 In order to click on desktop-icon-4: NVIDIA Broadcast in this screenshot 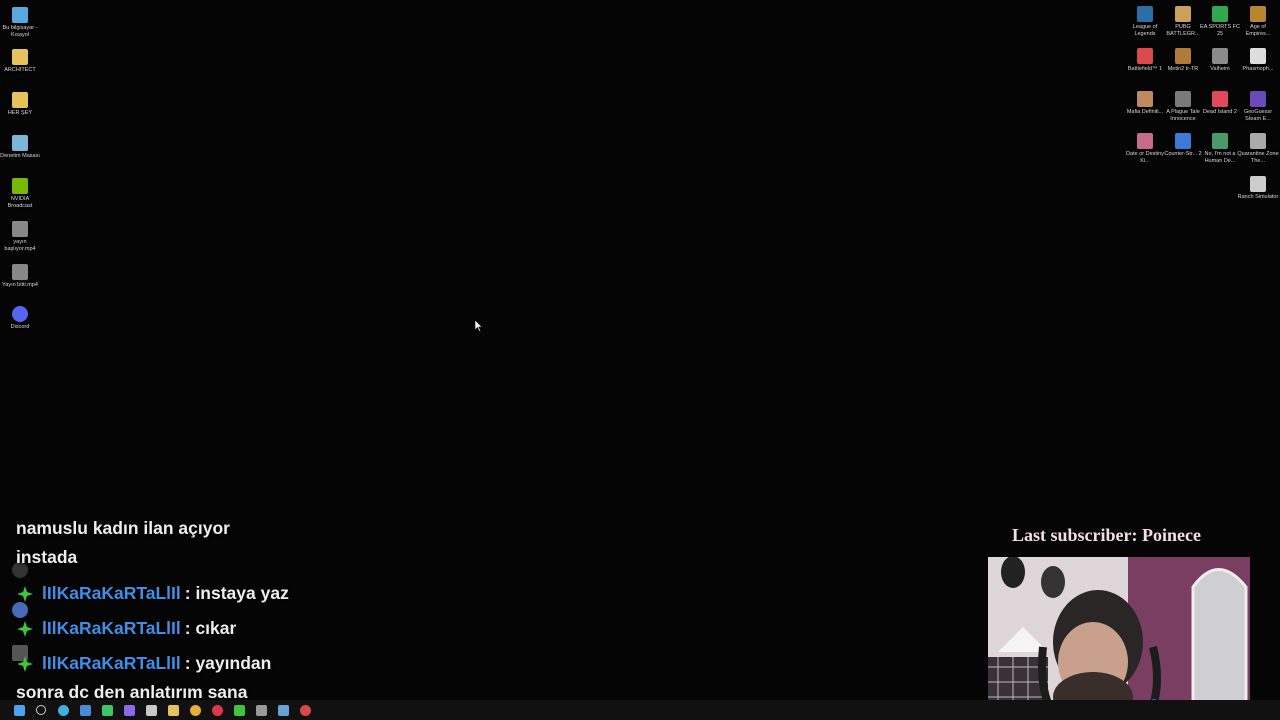, I will do `click(20, 194)`.